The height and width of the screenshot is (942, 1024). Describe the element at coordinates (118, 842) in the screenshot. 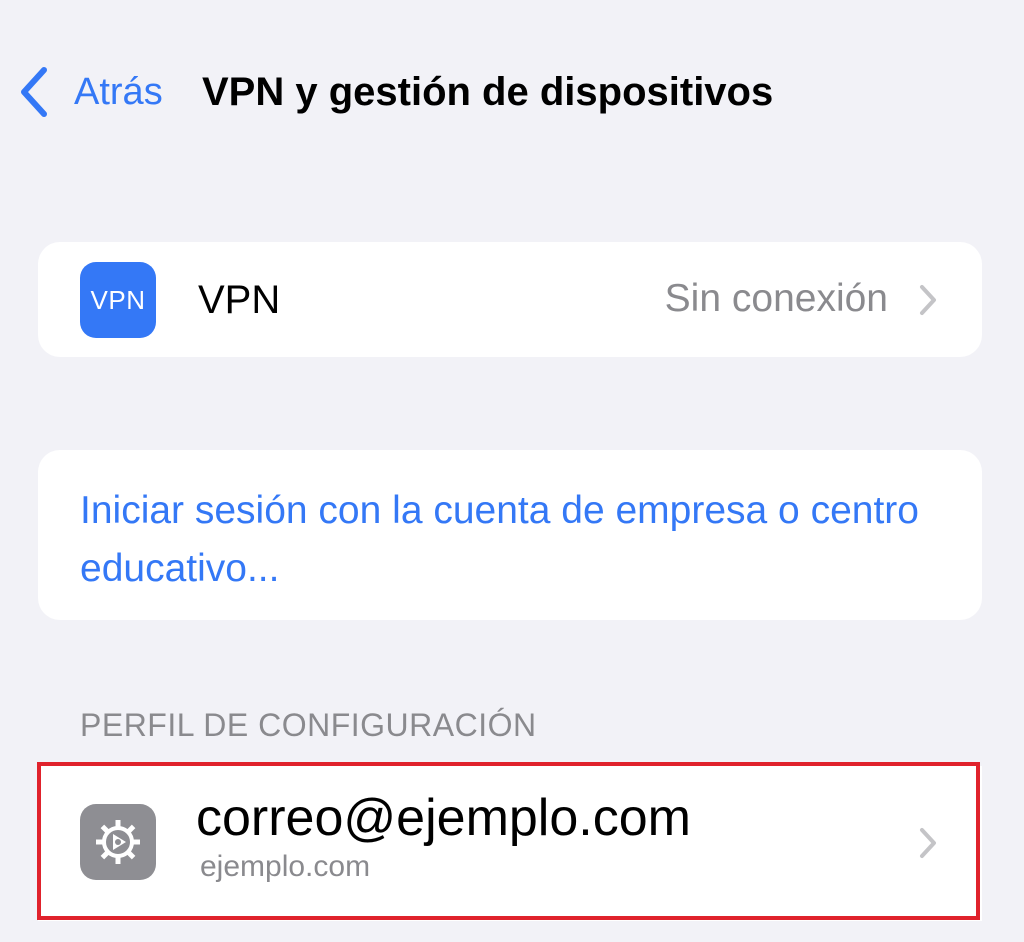

I see `settings-gear-icon` at that location.